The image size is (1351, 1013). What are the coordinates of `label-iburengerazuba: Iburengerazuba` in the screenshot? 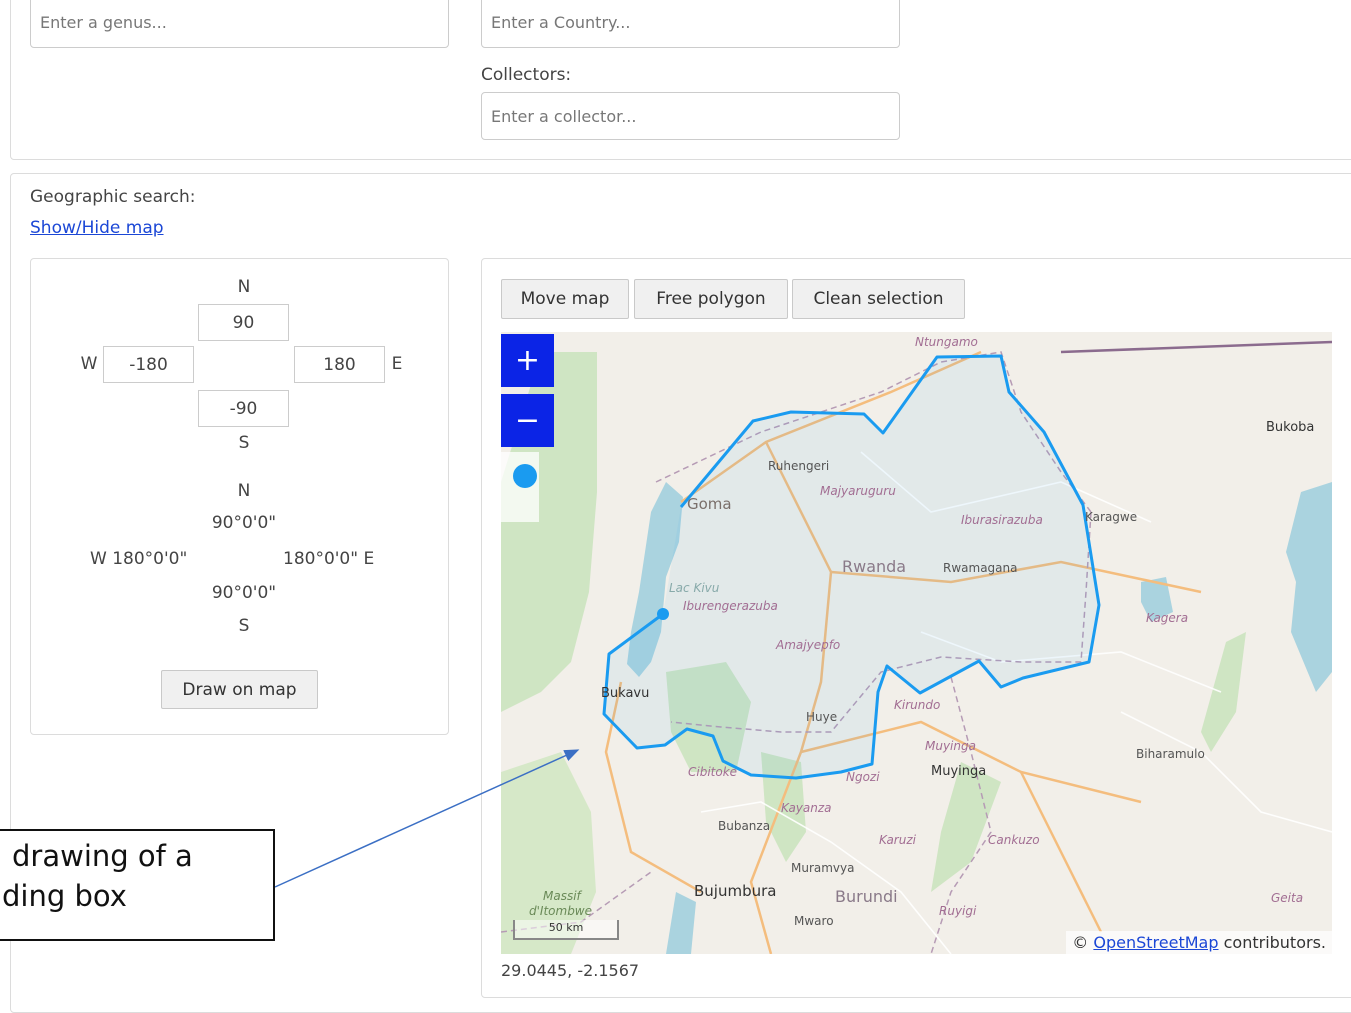 It's located at (730, 606).